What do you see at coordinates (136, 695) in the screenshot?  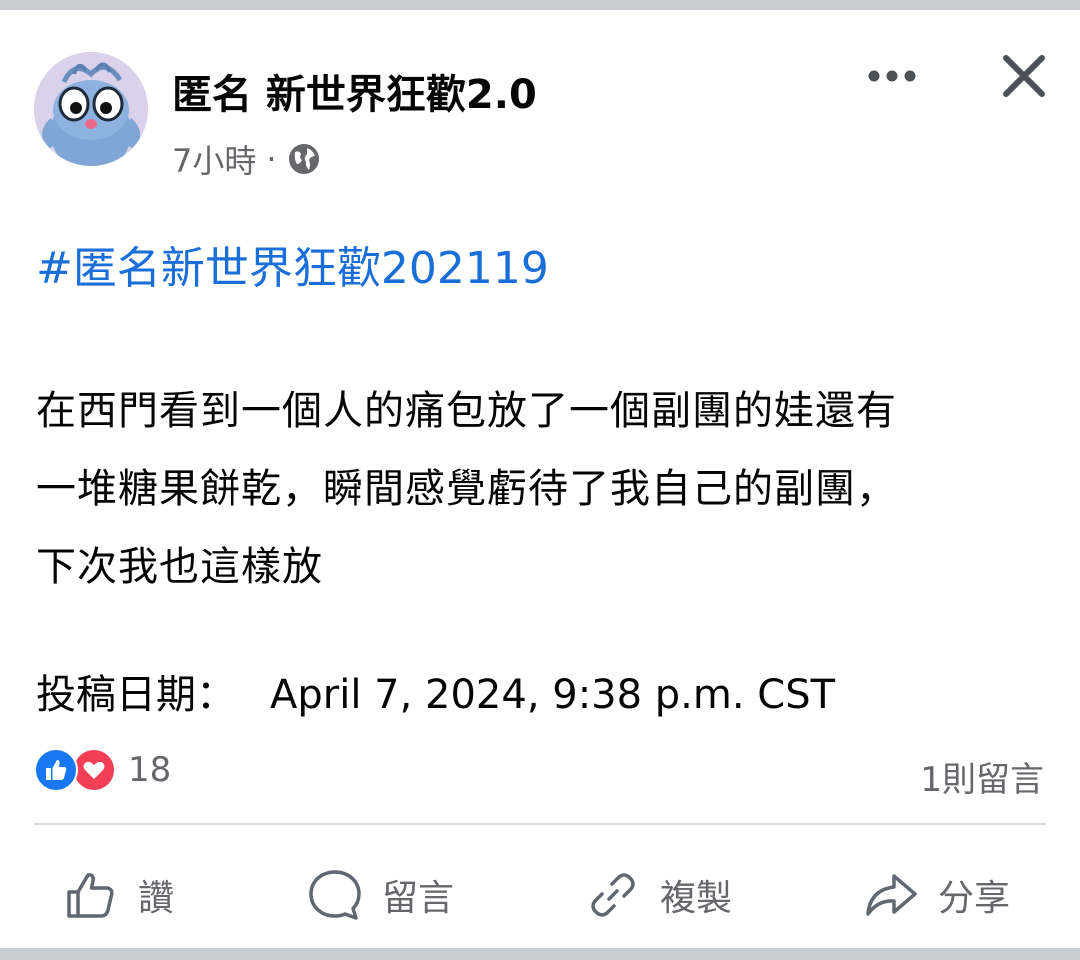 I see `date-label: 投稿日期：` at bounding box center [136, 695].